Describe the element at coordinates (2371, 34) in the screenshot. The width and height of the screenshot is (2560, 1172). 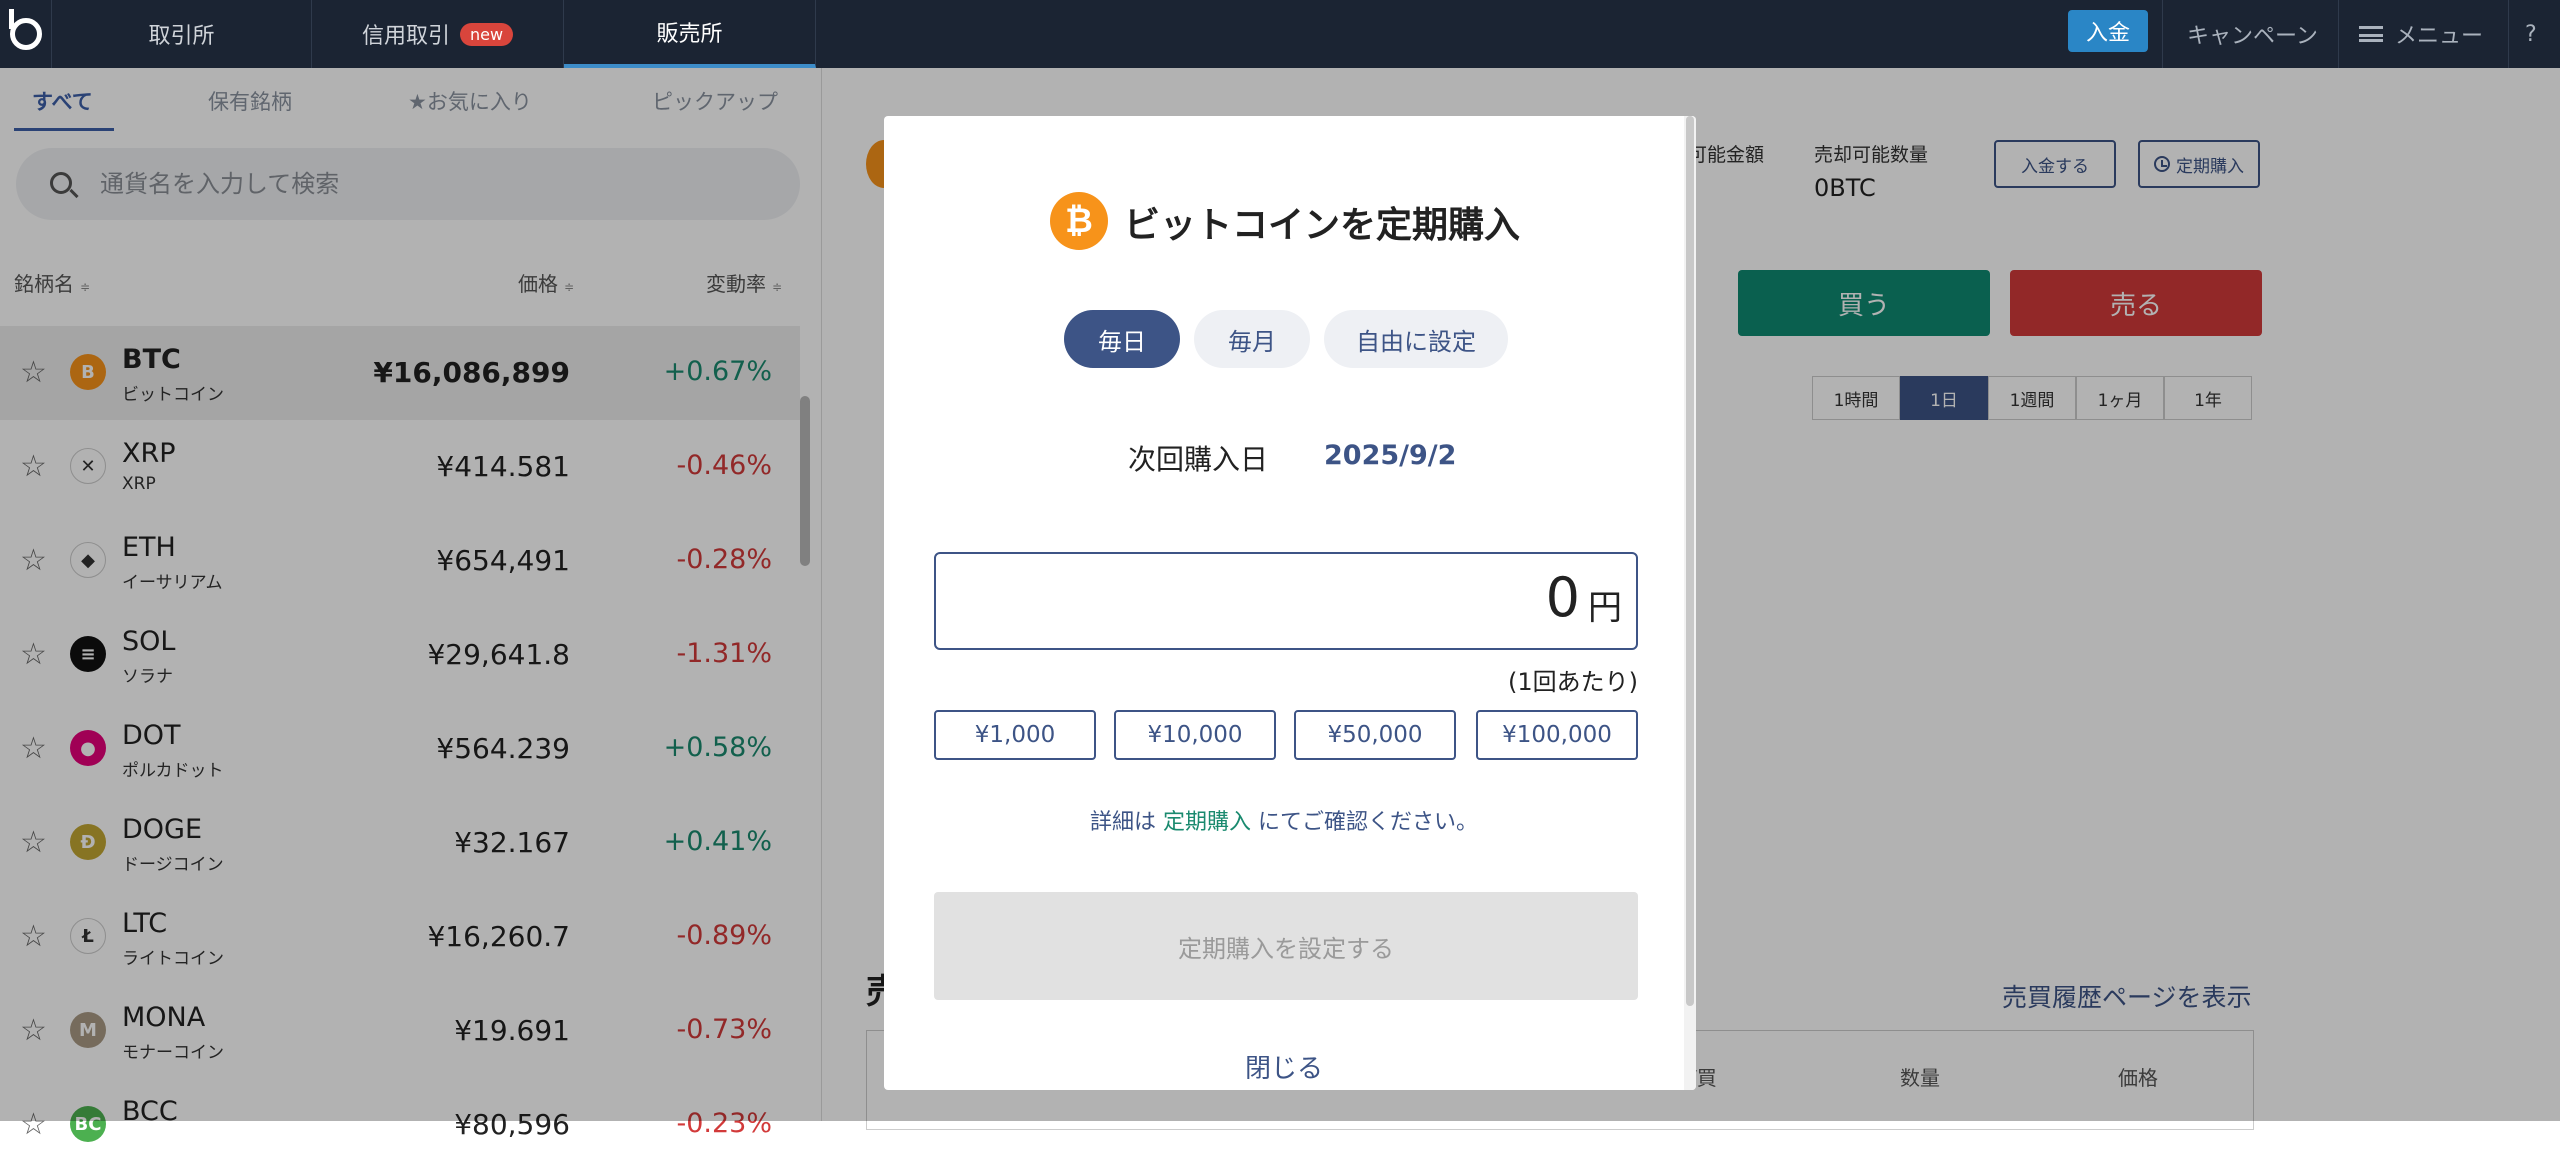
I see `hamburger-icon` at that location.